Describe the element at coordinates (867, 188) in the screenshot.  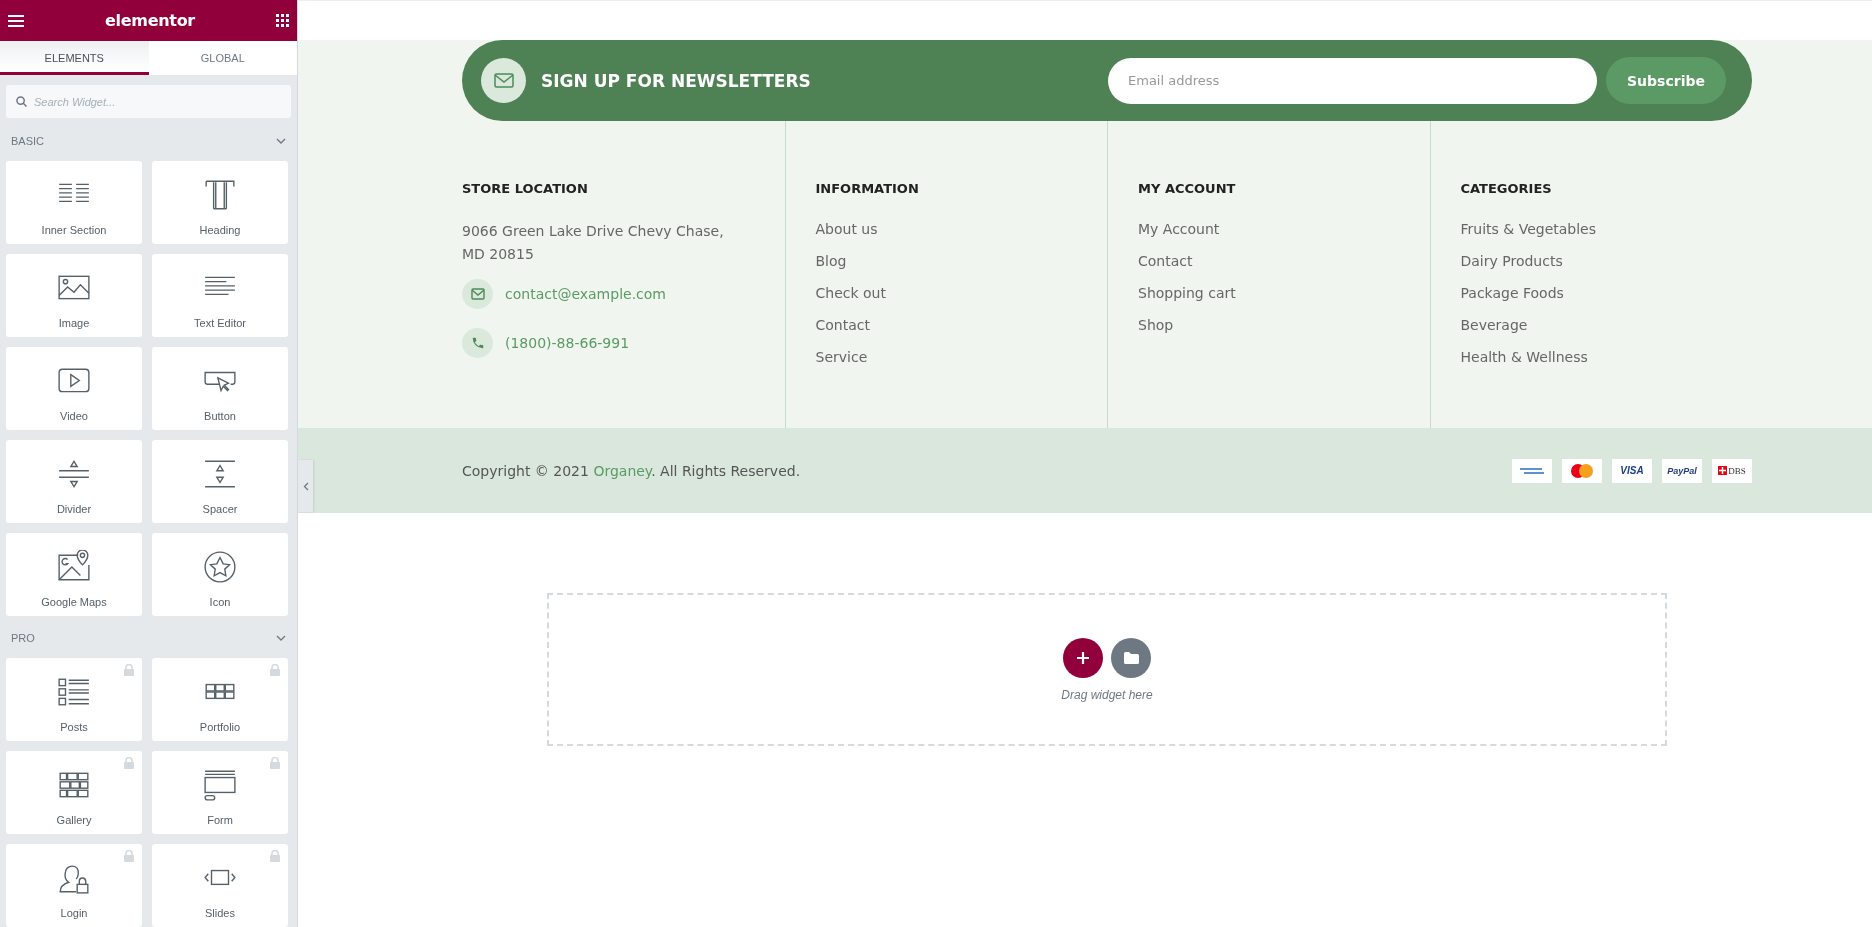
I see `column-heading: INFORMATION` at that location.